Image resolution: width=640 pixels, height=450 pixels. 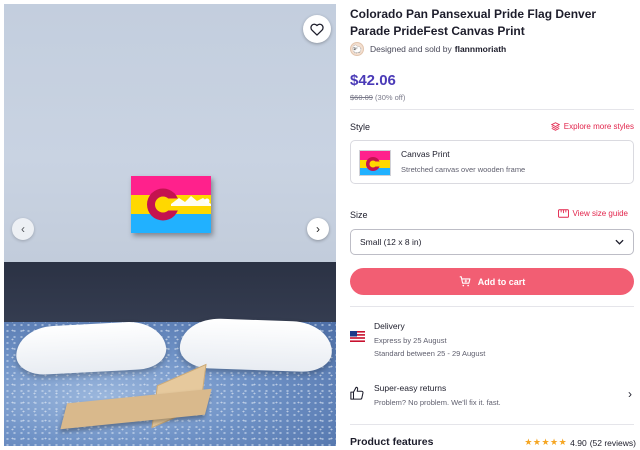 I want to click on thumbs-up-icon, so click(x=357, y=393).